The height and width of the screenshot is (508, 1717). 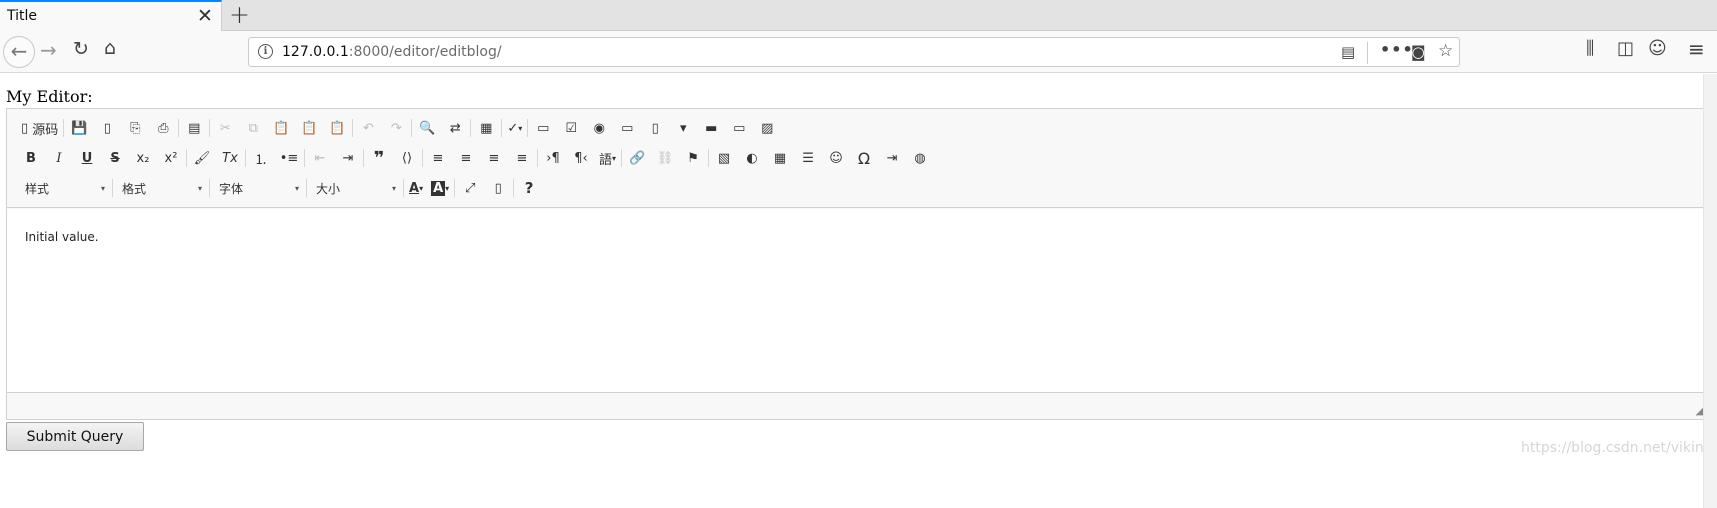 What do you see at coordinates (348, 158) in the screenshot?
I see `indent-icon: ⇥` at bounding box center [348, 158].